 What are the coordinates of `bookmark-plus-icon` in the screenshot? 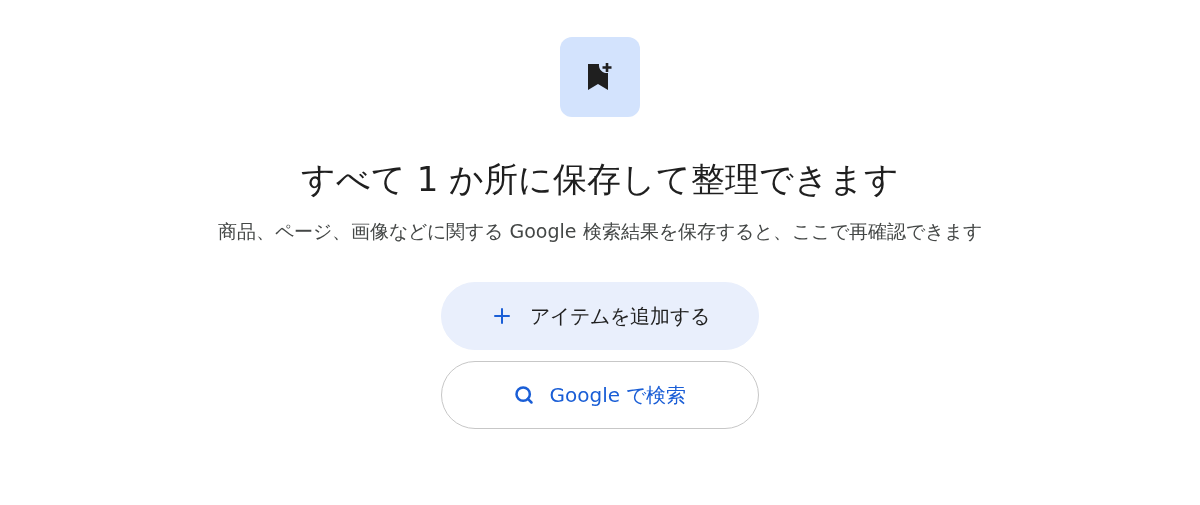 It's located at (600, 77).